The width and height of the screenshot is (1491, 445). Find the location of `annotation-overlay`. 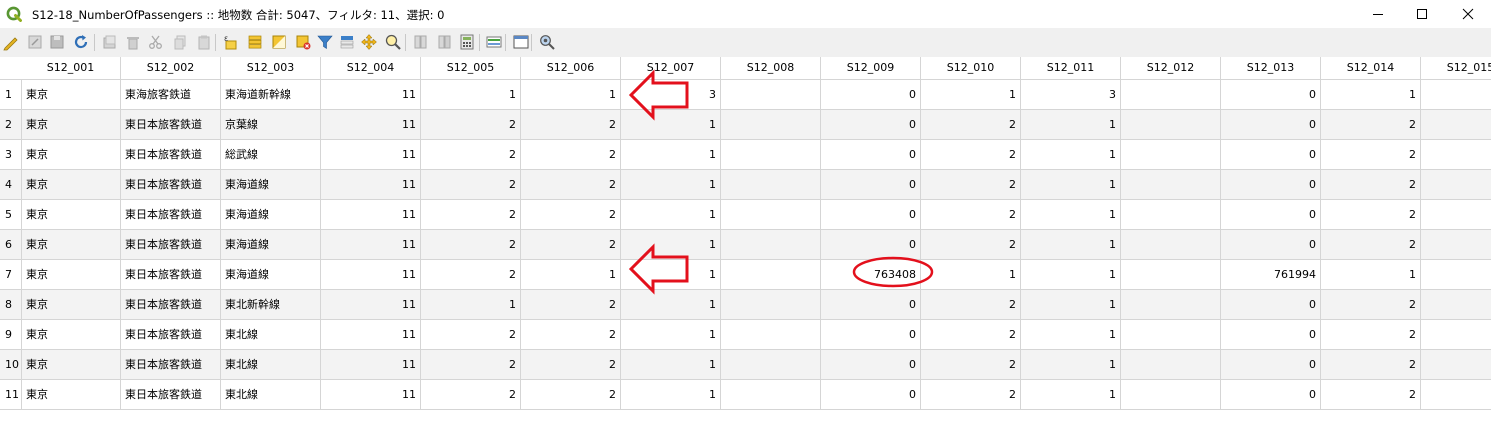

annotation-overlay is located at coordinates (781, 182).